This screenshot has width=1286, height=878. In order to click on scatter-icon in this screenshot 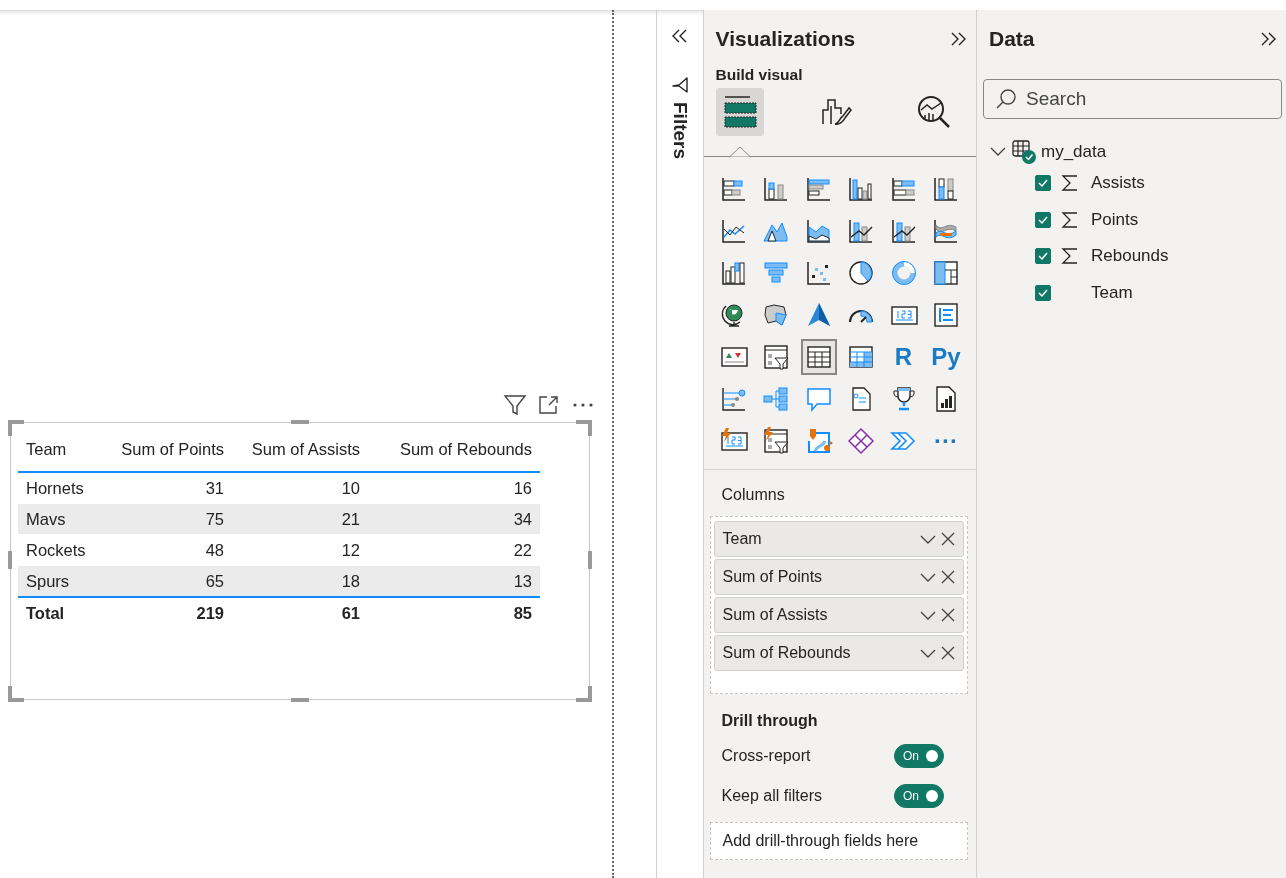, I will do `click(818, 273)`.